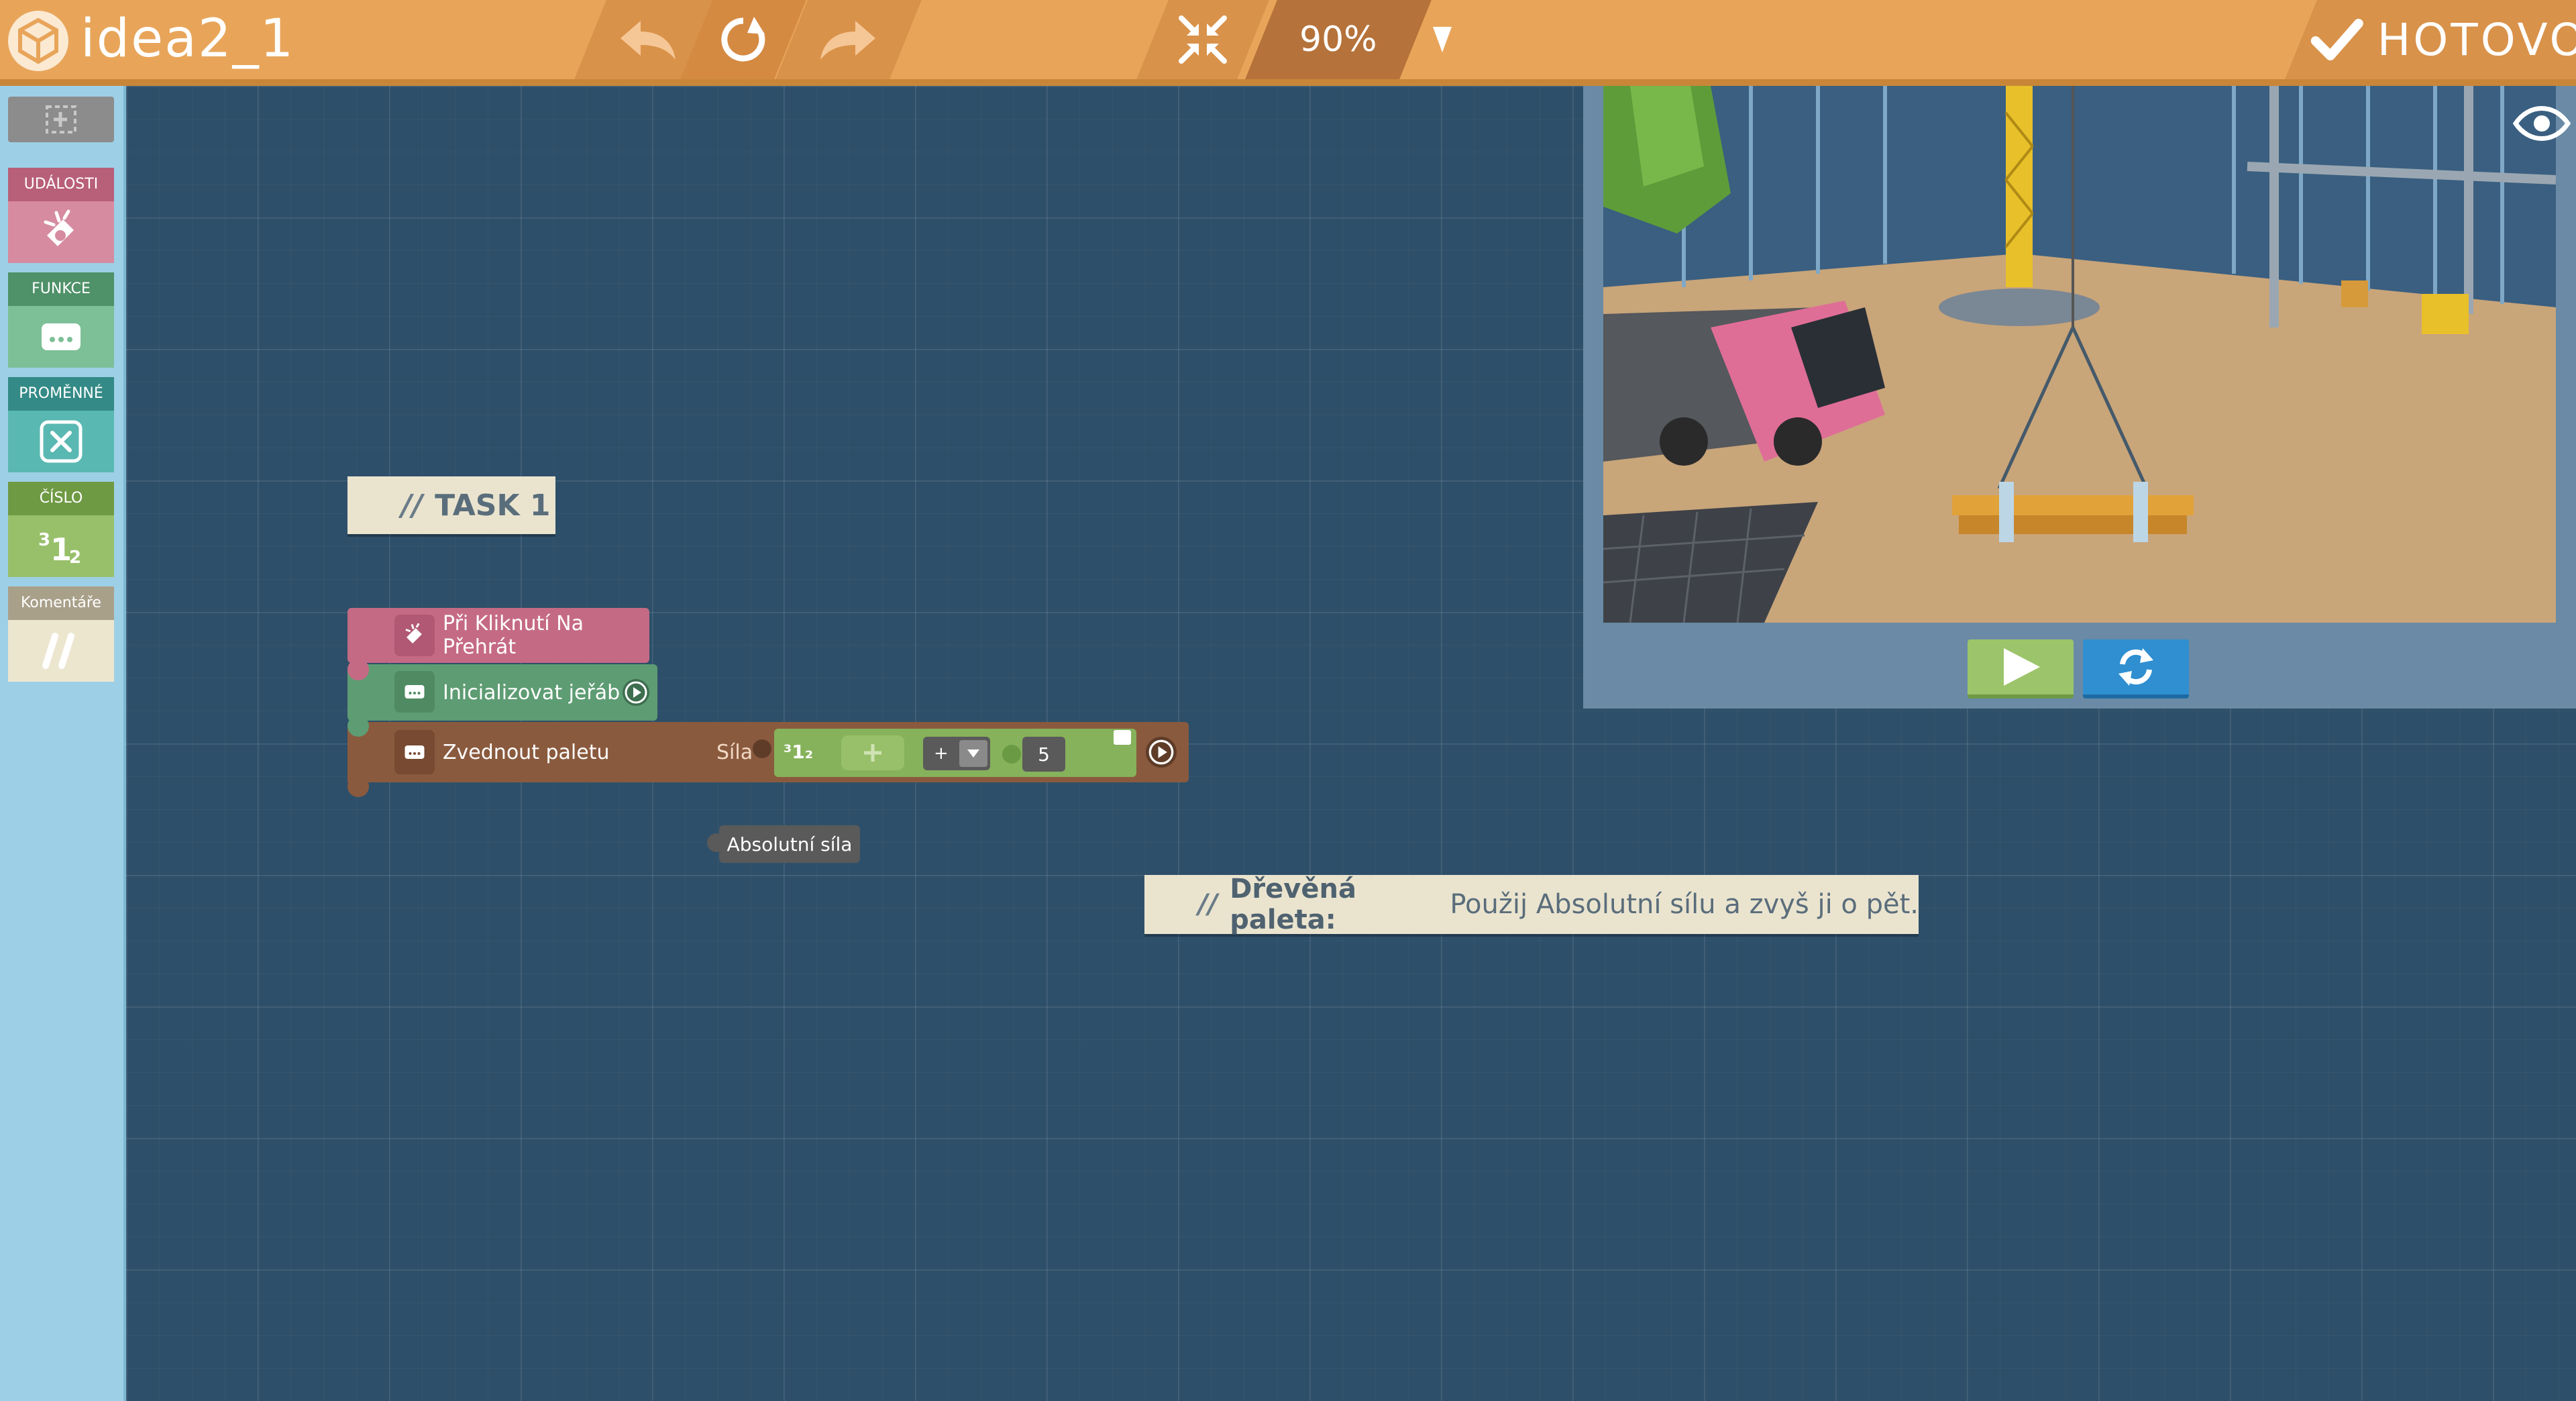 The width and height of the screenshot is (2576, 1401). Describe the element at coordinates (973, 754) in the screenshot. I see `chevron-down-icon` at that location.